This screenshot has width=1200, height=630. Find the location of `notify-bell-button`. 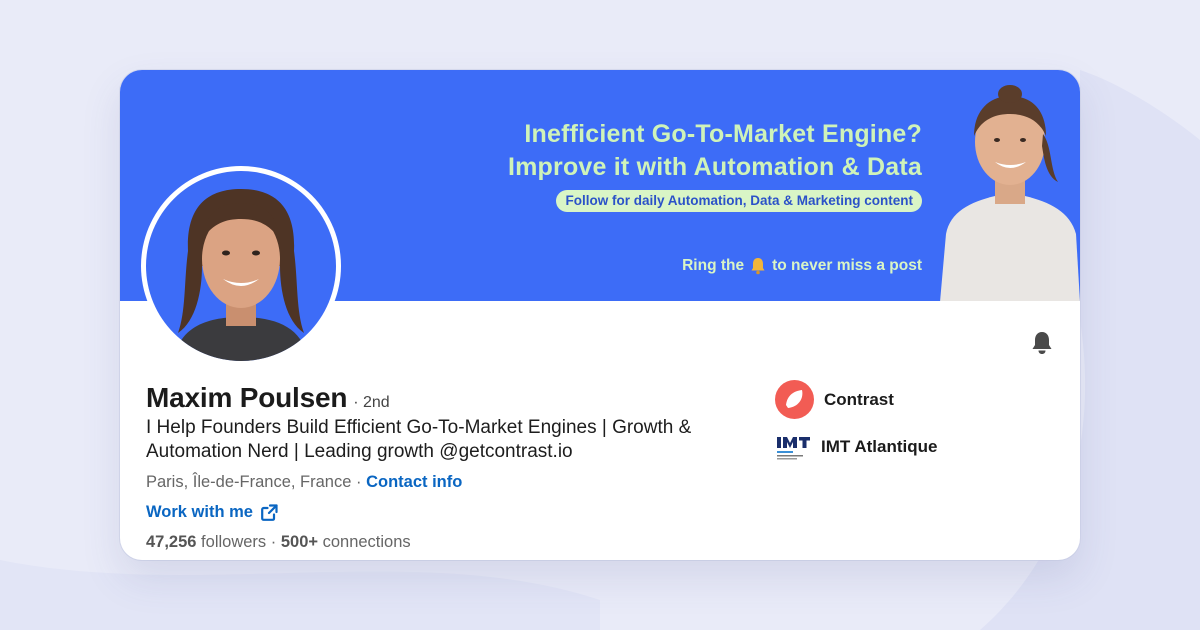

notify-bell-button is located at coordinates (1042, 343).